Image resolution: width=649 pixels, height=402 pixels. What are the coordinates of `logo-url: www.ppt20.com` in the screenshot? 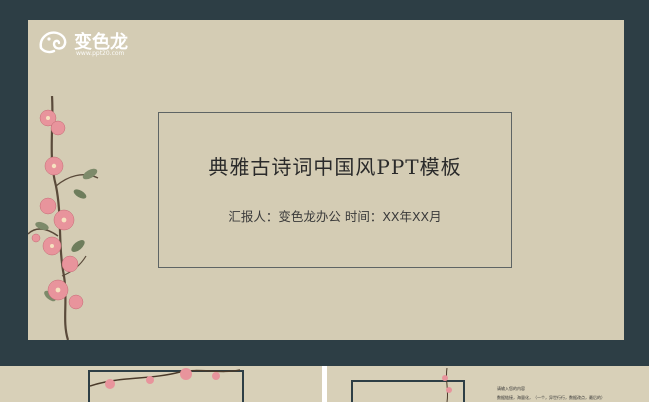 It's located at (100, 53).